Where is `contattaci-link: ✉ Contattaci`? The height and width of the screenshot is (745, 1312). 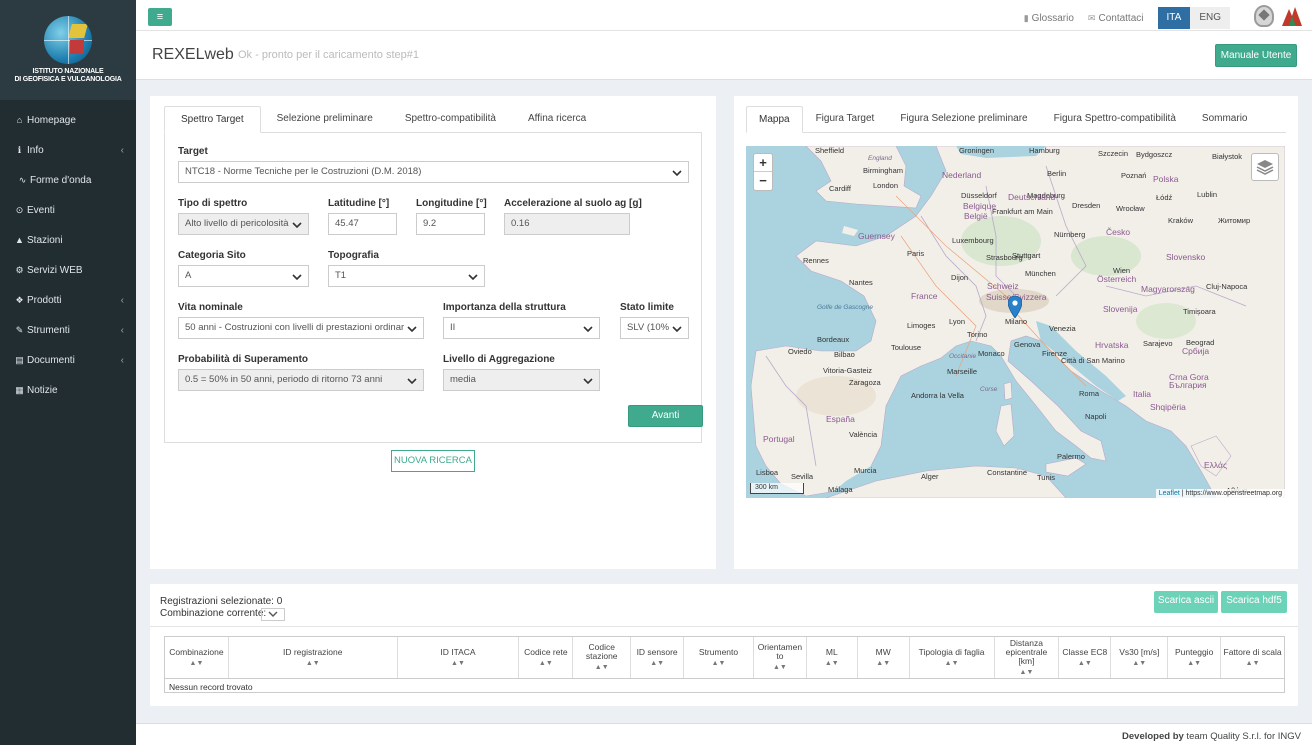
contattaci-link: ✉ Contattaci is located at coordinates (1116, 18).